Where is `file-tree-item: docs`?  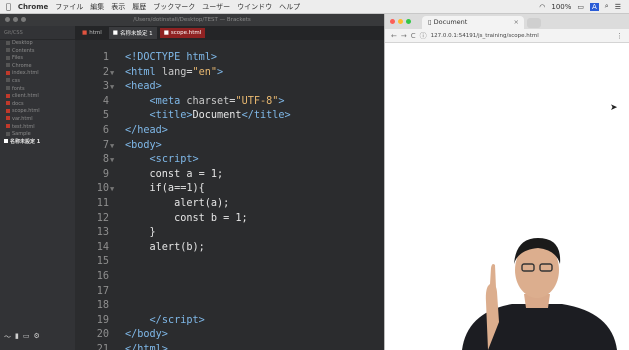
file-tree-item: docs is located at coordinates (37, 105).